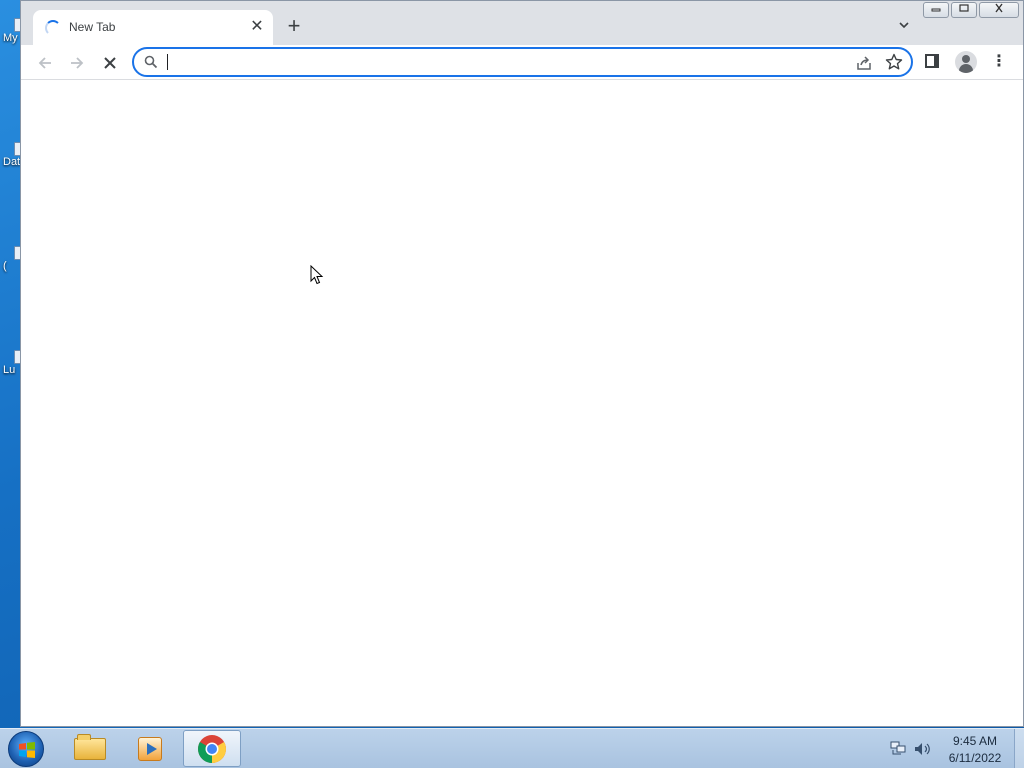  I want to click on taskbar-chrome, so click(212, 748).